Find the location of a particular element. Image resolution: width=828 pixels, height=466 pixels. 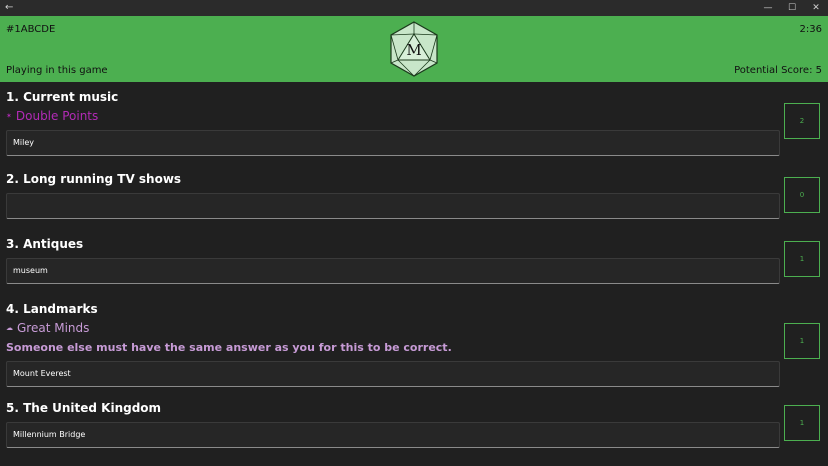

question-5: 5. The United Kingdom Millennium Bridge is located at coordinates (393, 424).